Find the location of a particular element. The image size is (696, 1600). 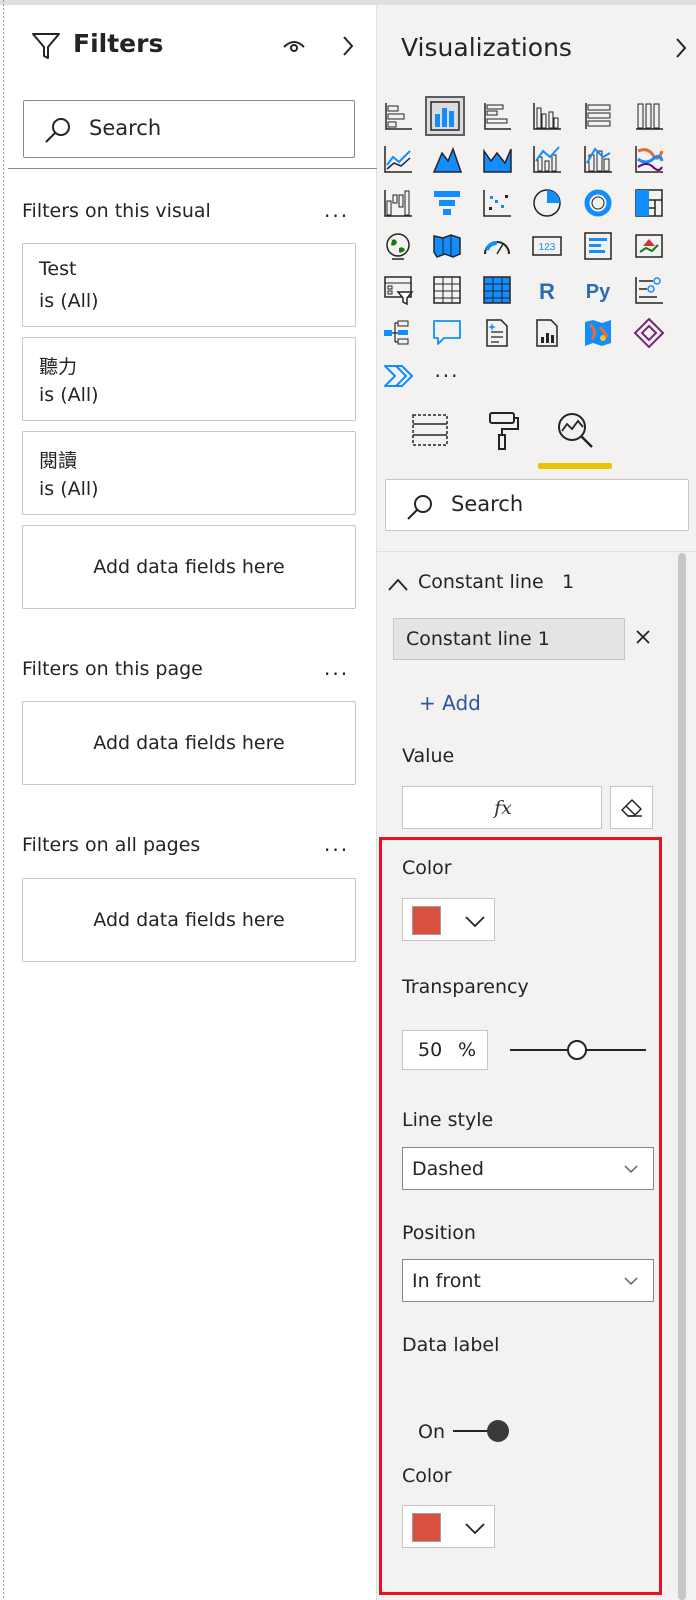

smart-narrative-icon is located at coordinates (497, 333).